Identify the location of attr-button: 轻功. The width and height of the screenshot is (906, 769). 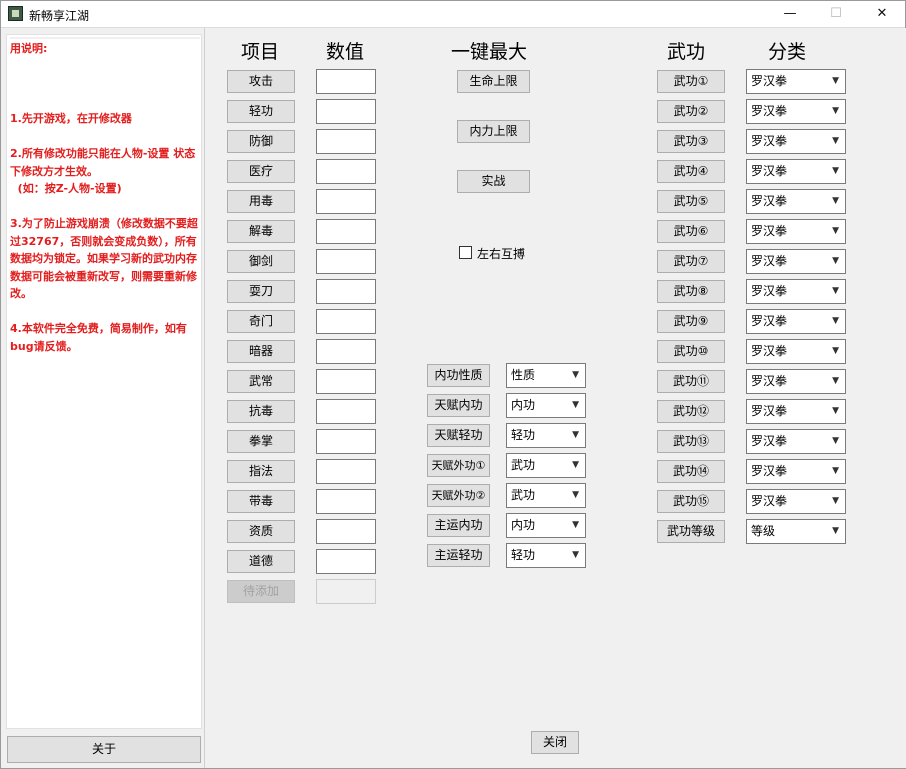
(261, 111).